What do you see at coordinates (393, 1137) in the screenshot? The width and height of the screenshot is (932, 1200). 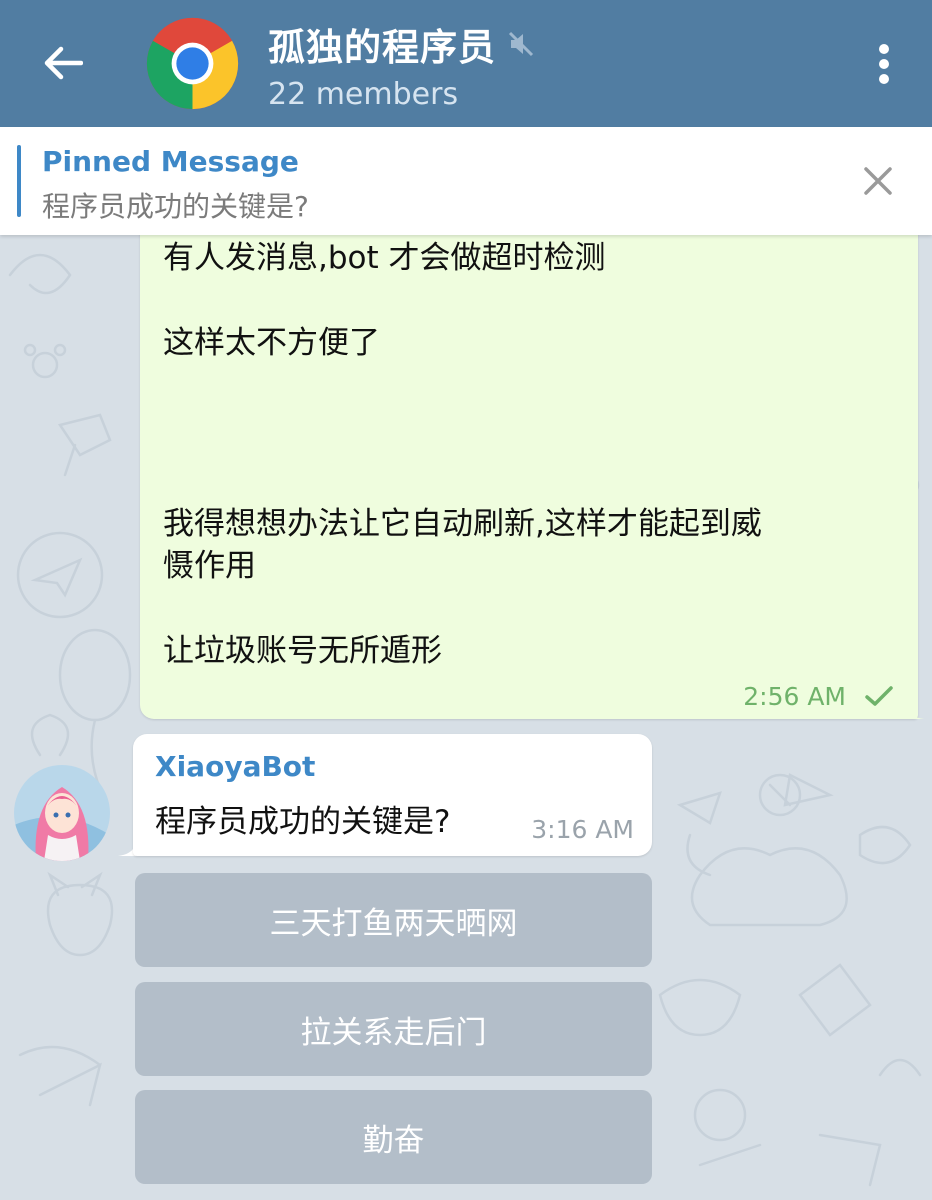 I see `inline-keyboard-button: 勤奋` at bounding box center [393, 1137].